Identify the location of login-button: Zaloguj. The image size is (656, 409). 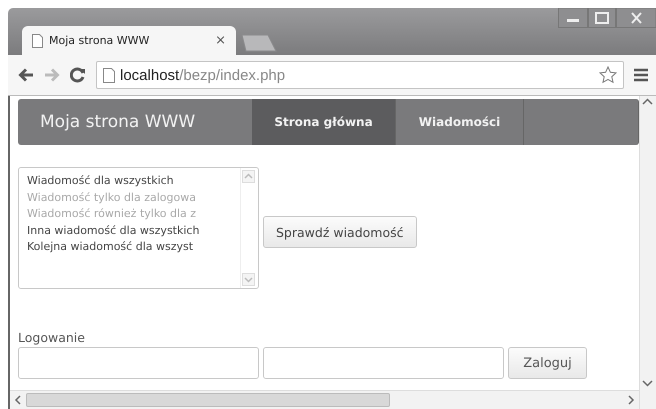
(547, 363).